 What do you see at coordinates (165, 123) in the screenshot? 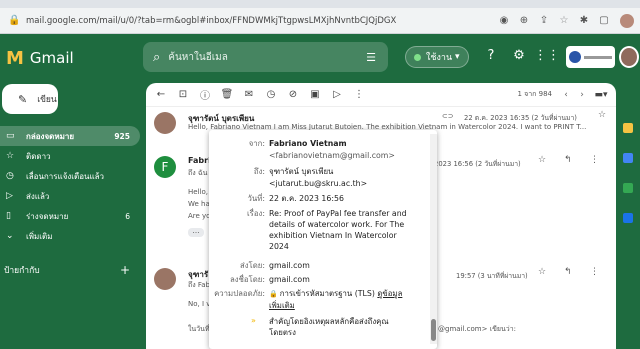
I see `sender-avatar` at bounding box center [165, 123].